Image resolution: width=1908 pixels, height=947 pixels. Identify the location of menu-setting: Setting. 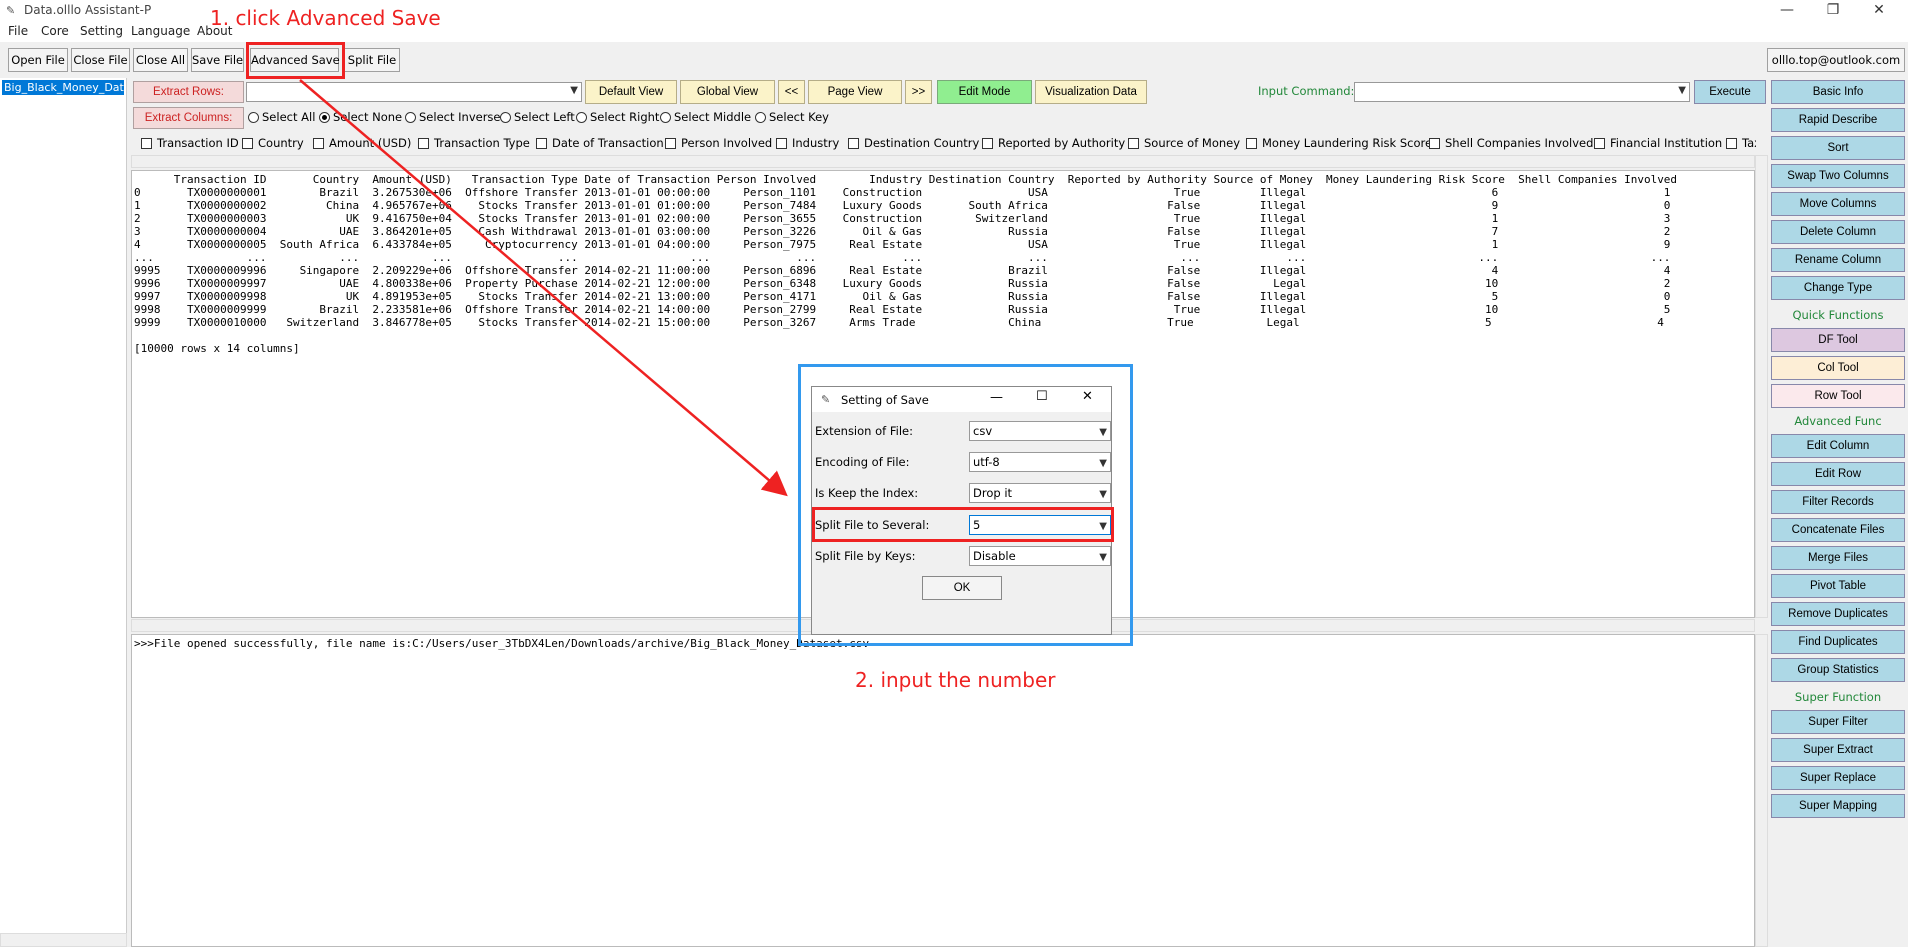
(101, 31).